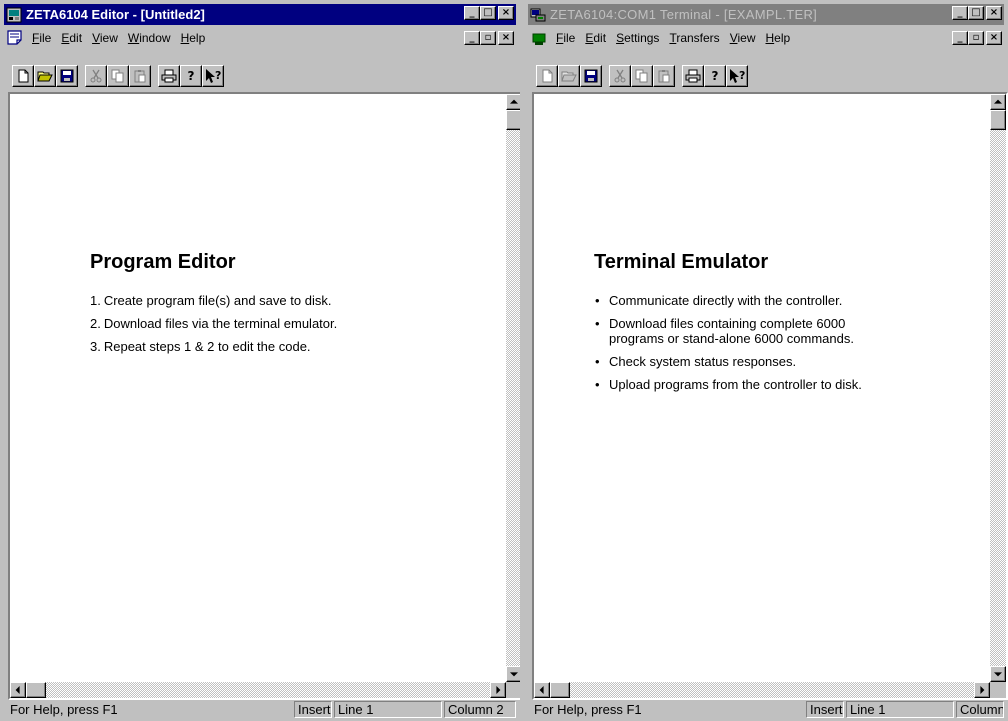  Describe the element at coordinates (976, 13) in the screenshot. I see `terminal-maximize-button: □` at that location.